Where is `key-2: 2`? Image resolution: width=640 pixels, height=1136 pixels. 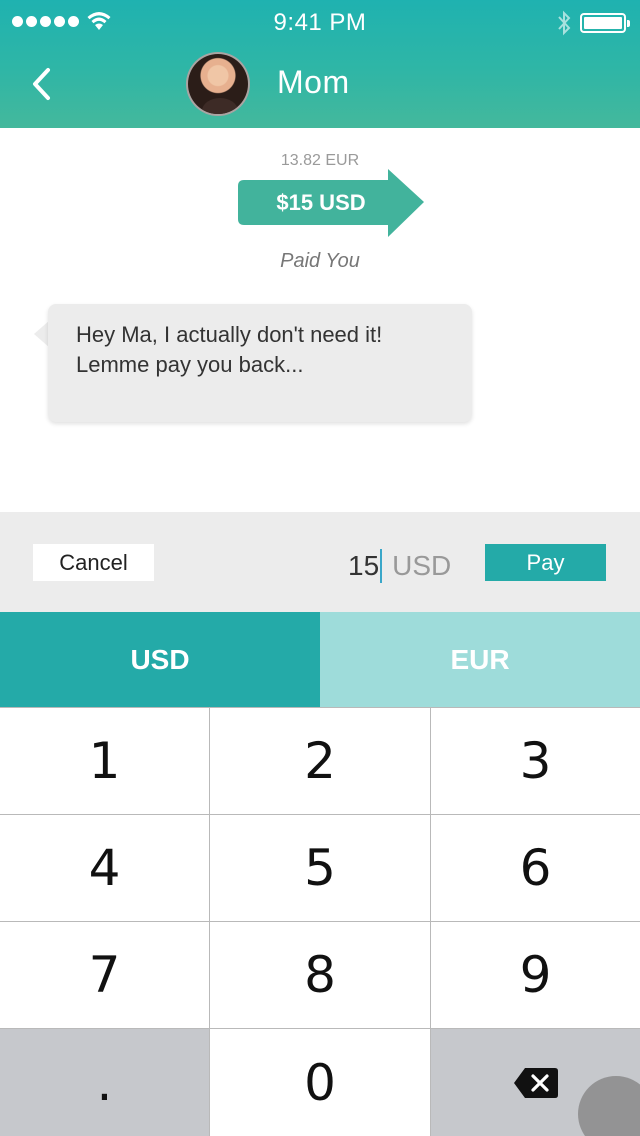
key-2: 2 is located at coordinates (320, 761).